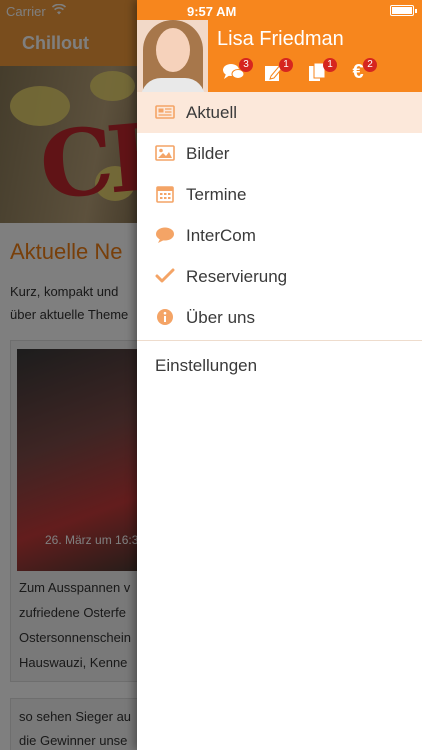  I want to click on clock: 9:57 AM, so click(212, 11).